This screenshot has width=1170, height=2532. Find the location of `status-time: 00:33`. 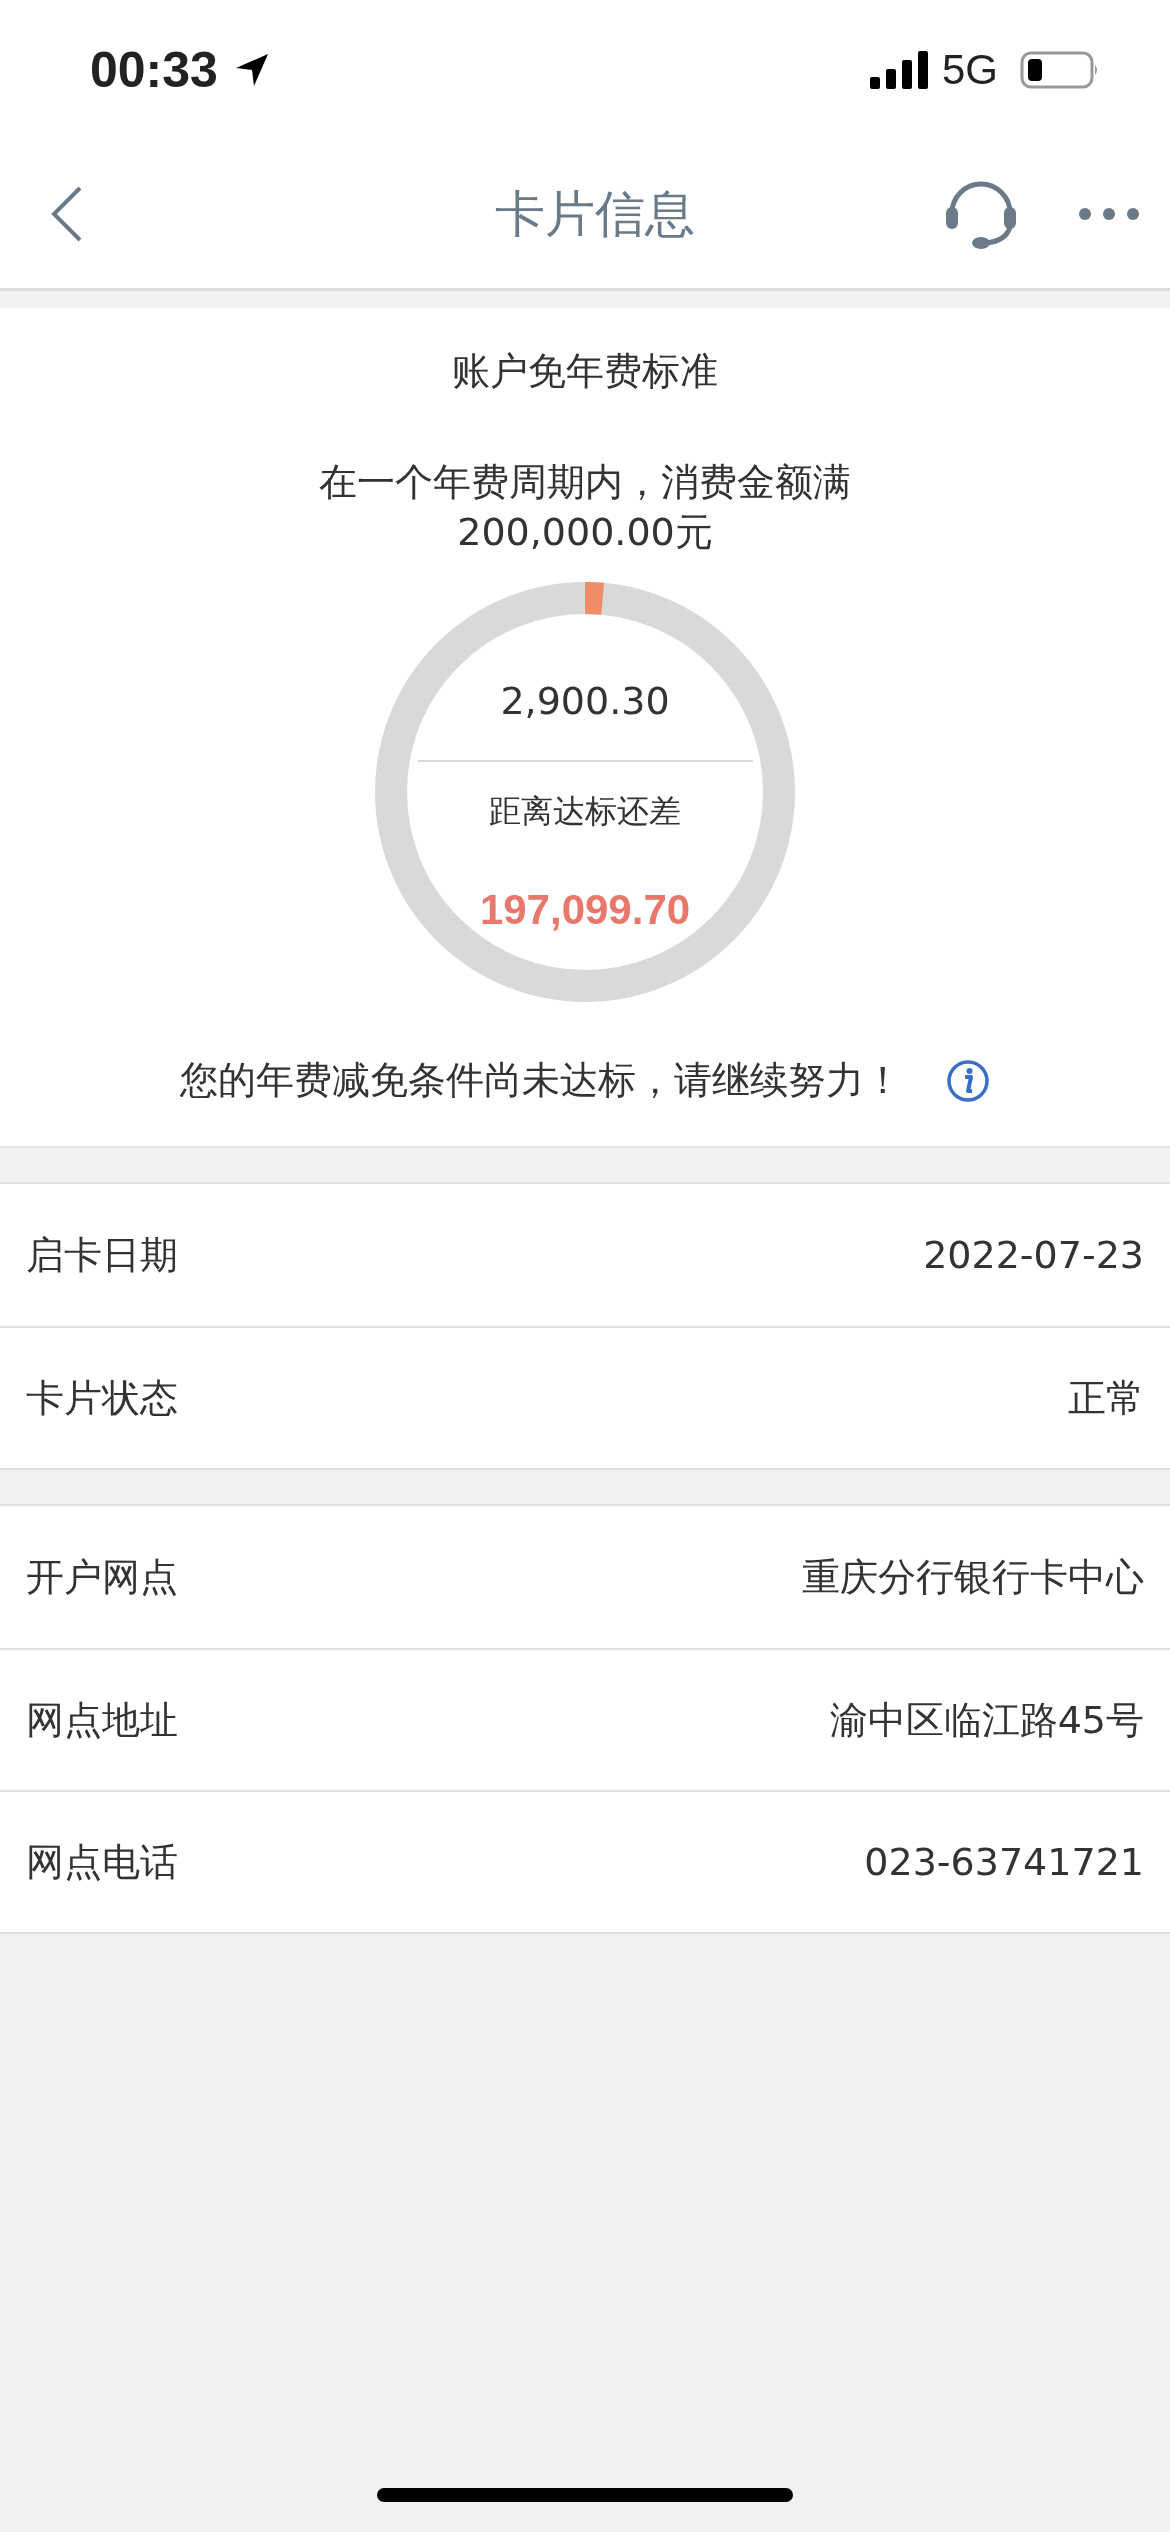

status-time: 00:33 is located at coordinates (154, 70).